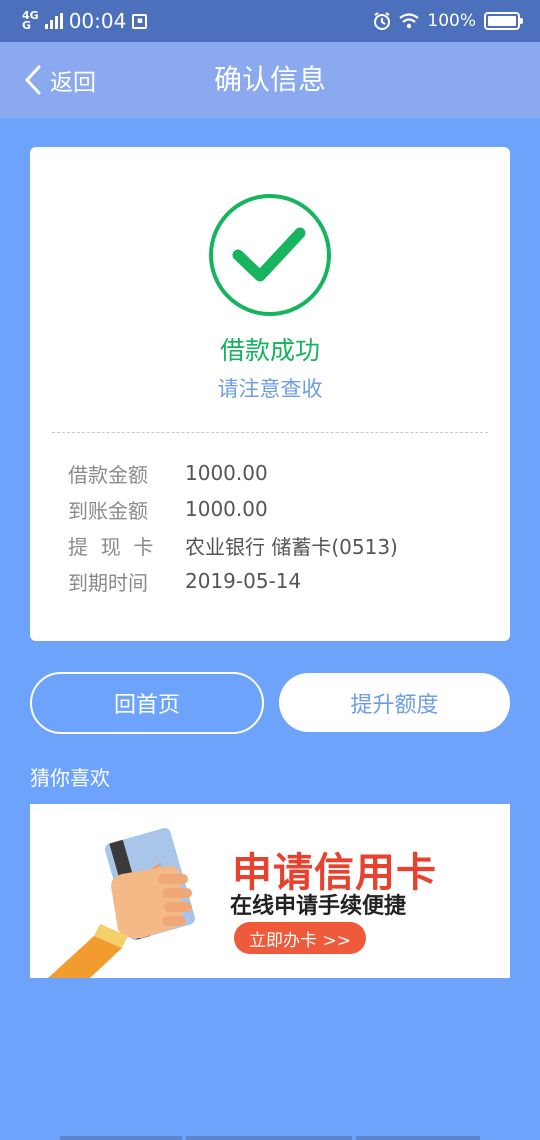 Image resolution: width=540 pixels, height=1140 pixels. What do you see at coordinates (270, 255) in the screenshot?
I see `success-check-icon` at bounding box center [270, 255].